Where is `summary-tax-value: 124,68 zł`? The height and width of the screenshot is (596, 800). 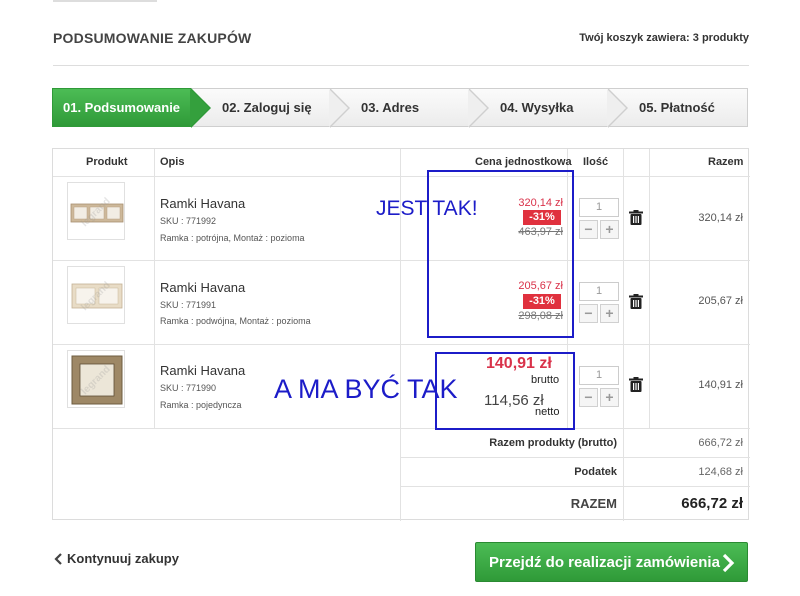 summary-tax-value: 124,68 zł is located at coordinates (720, 472).